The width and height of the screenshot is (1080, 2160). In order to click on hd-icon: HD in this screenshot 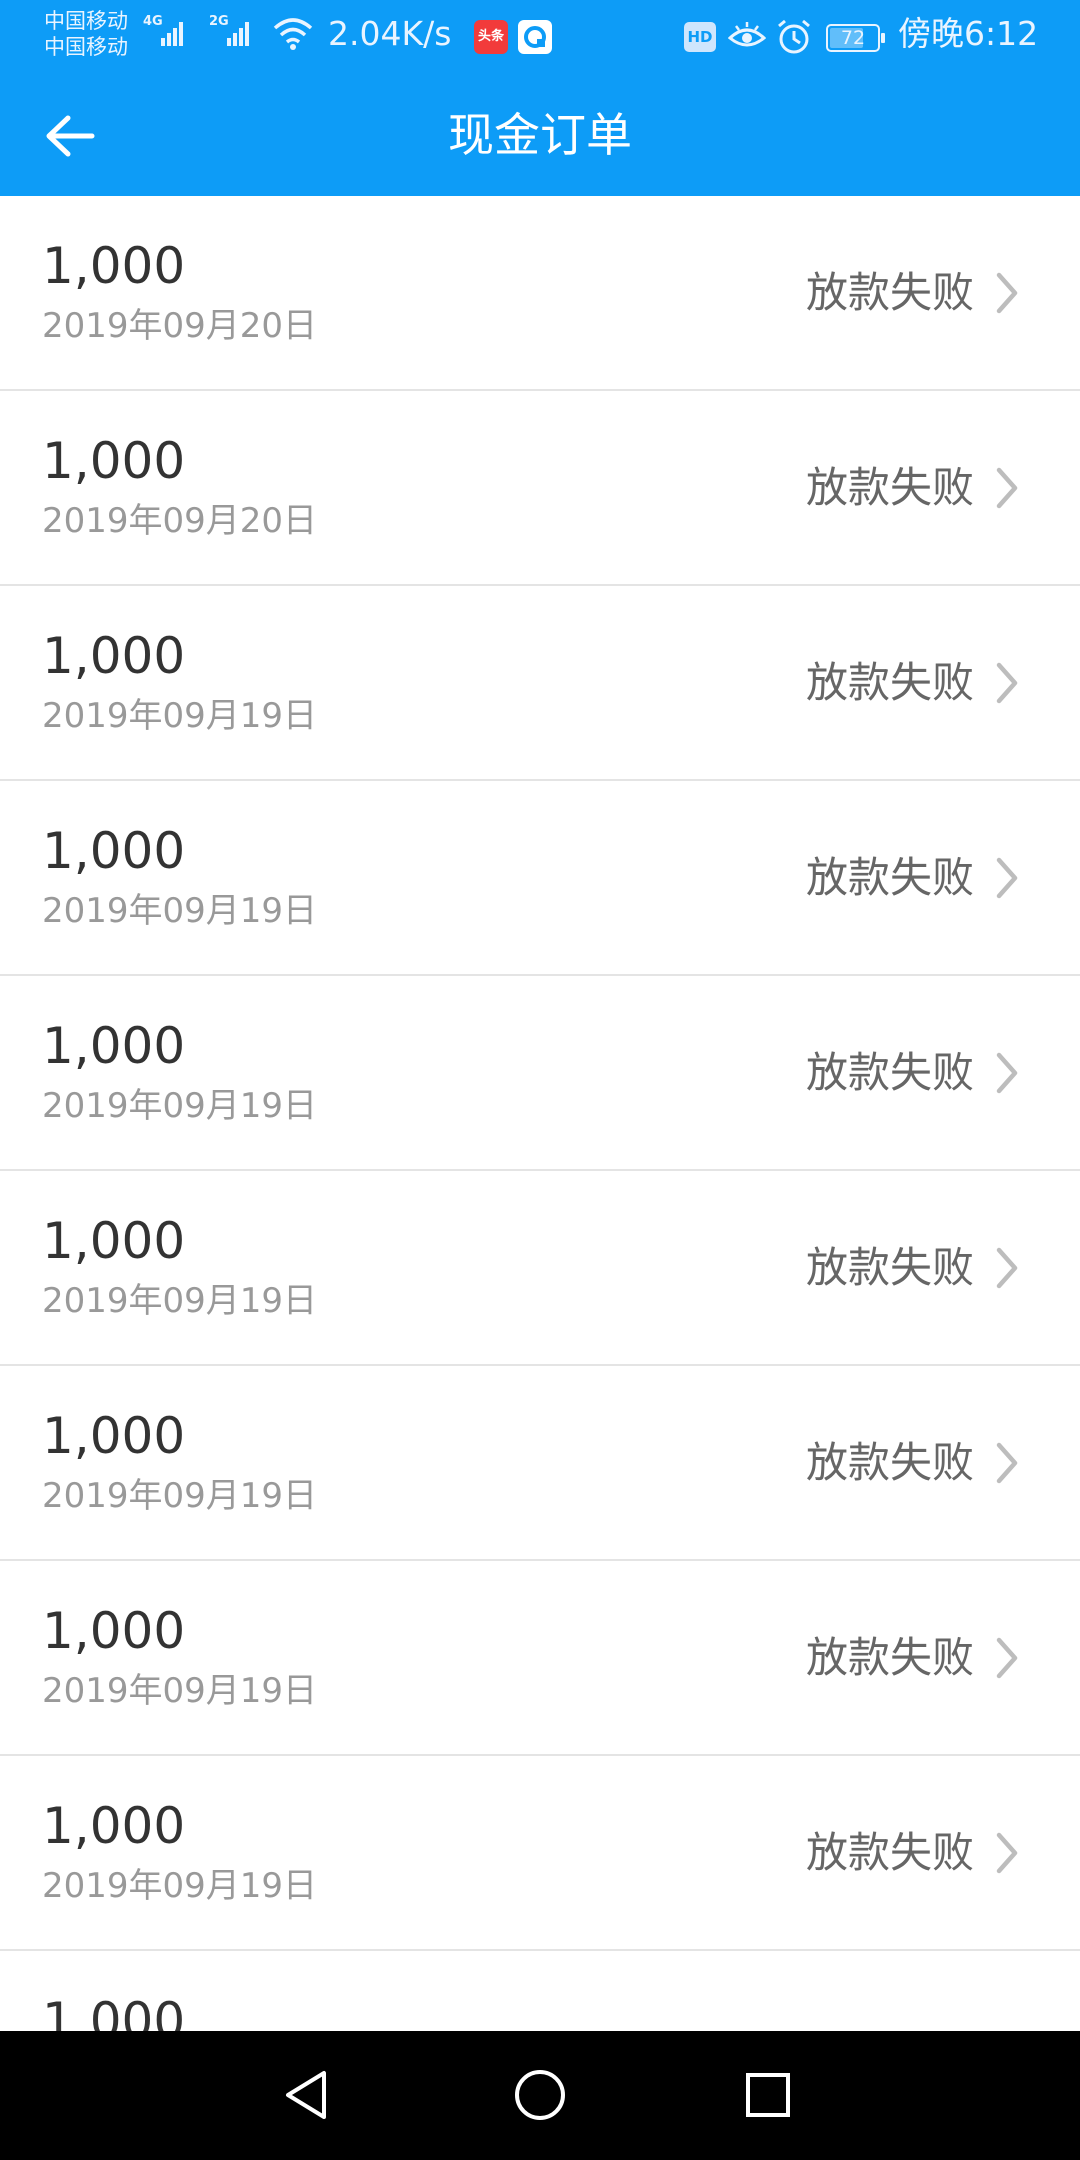, I will do `click(700, 37)`.